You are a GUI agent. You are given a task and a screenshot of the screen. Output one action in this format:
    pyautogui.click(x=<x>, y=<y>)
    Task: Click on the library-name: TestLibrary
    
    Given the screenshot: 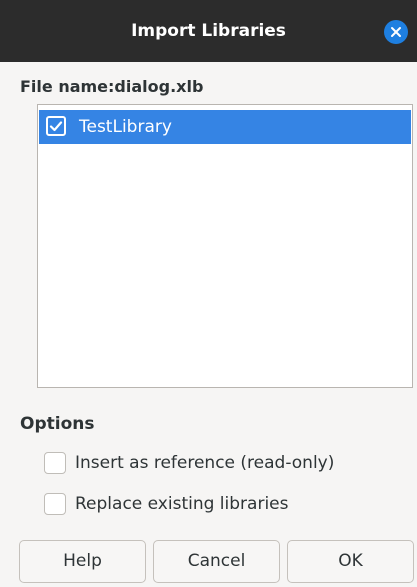 What is the action you would take?
    pyautogui.click(x=125, y=127)
    